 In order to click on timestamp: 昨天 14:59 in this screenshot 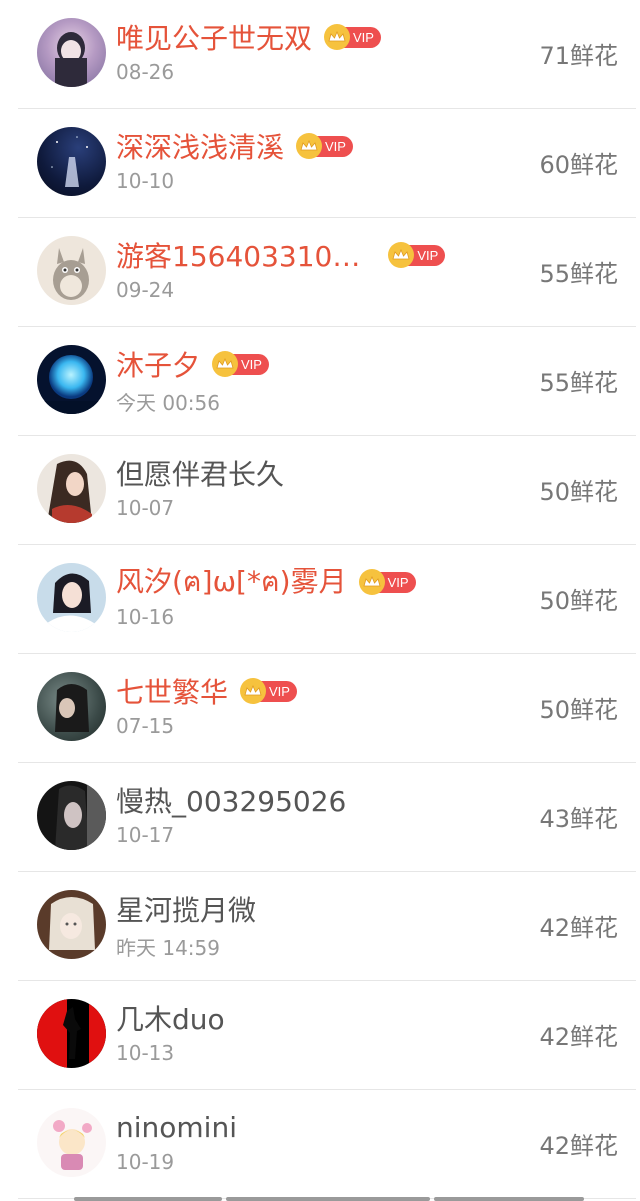, I will do `click(168, 948)`.